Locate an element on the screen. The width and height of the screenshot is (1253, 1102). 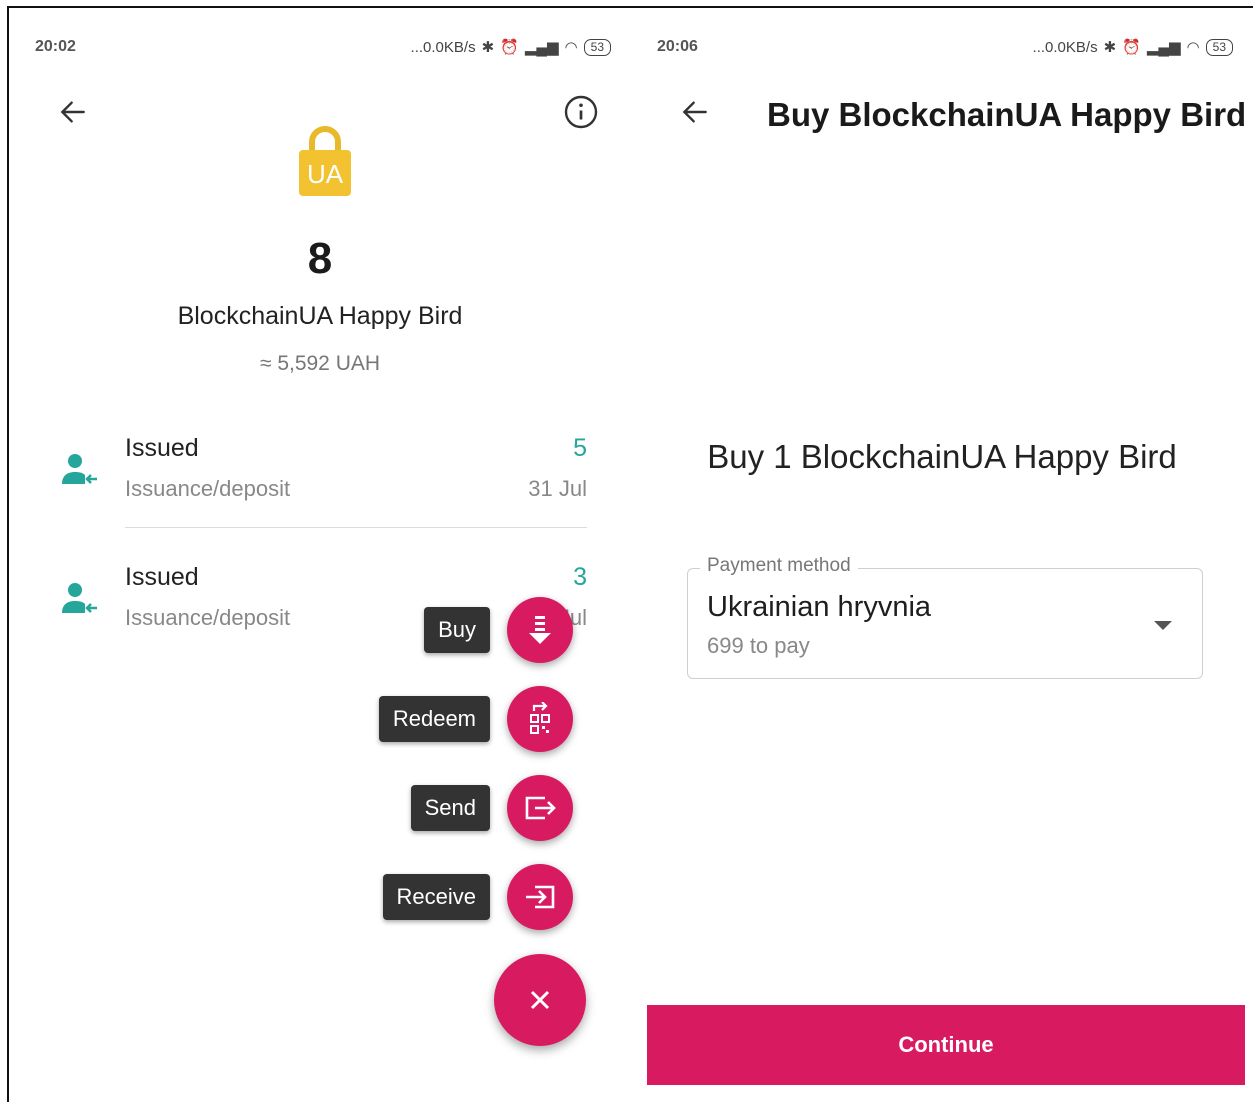
padlock-icon: UA is located at coordinates (325, 161).